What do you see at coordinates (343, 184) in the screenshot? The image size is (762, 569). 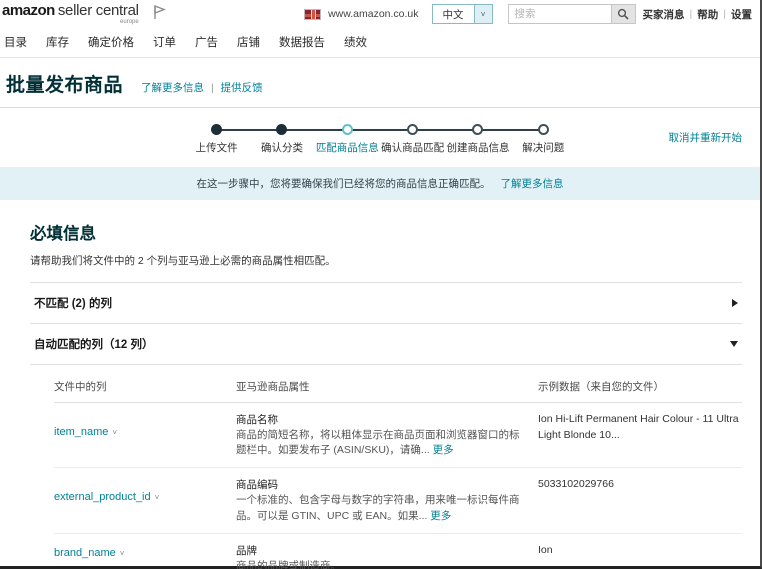 I see `banner-text: 在这一步骤中，您将要确保我们已经将您的商品信息正确匹配。` at bounding box center [343, 184].